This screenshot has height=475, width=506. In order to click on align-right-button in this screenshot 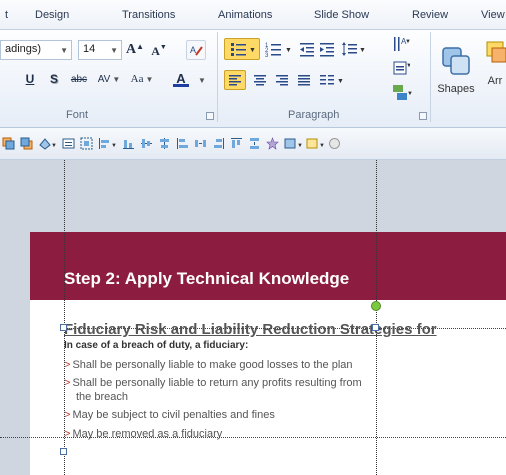, I will do `click(282, 80)`.